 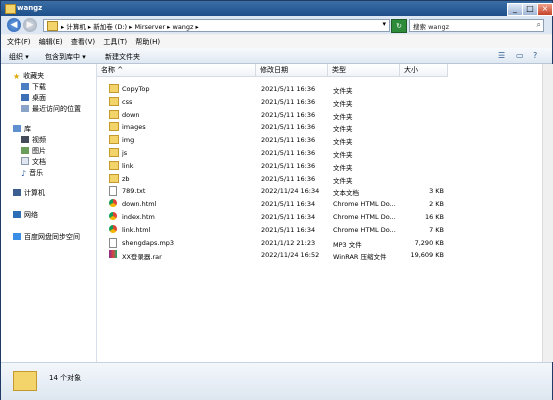 I want to click on table-row: zb 2021/5/11 16:36 文件夹, so click(x=319, y=179).